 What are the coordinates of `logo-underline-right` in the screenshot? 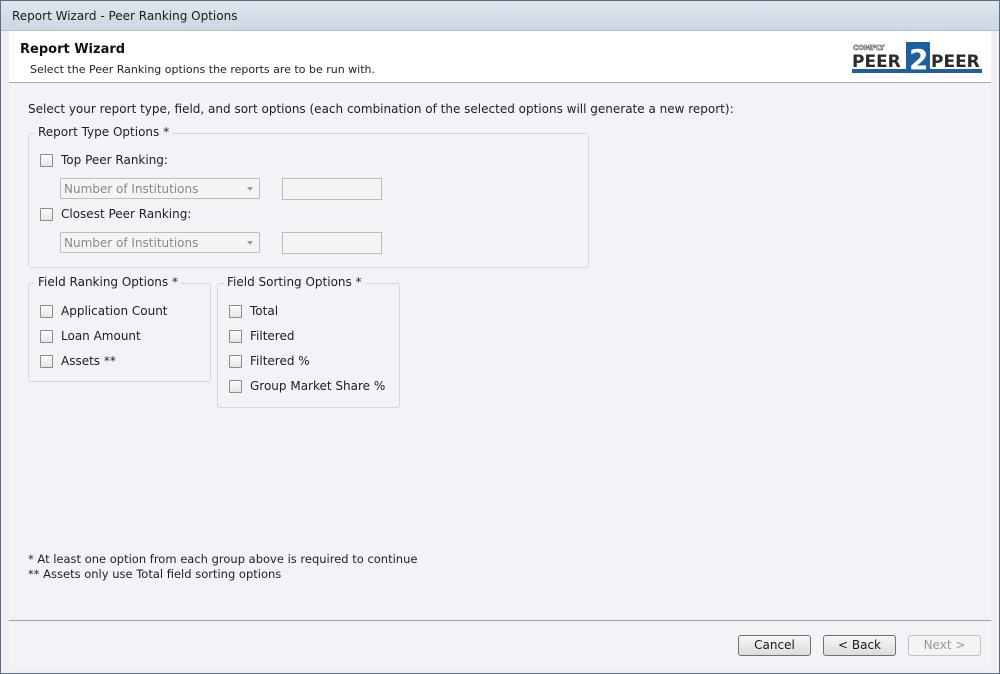 It's located at (956, 71).